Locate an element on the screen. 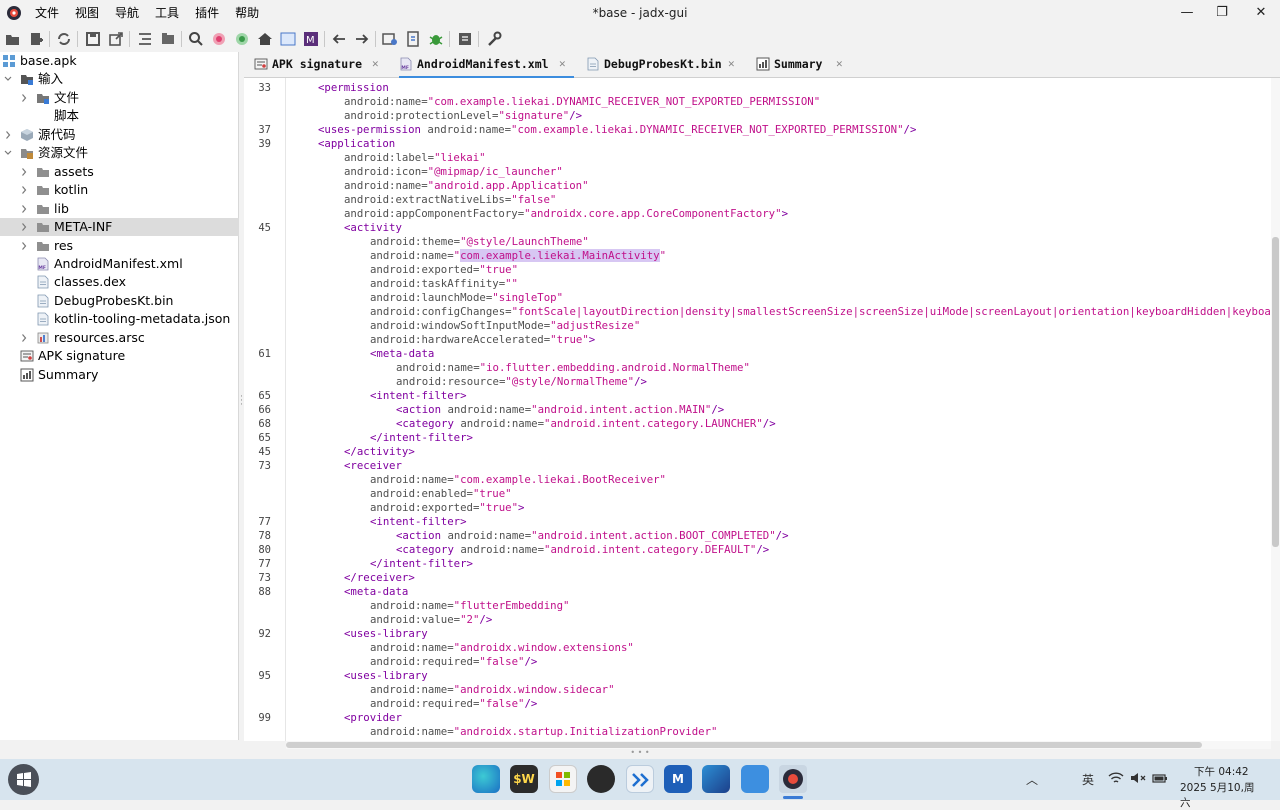 The width and height of the screenshot is (1280, 810). export-icon is located at coordinates (116, 39).